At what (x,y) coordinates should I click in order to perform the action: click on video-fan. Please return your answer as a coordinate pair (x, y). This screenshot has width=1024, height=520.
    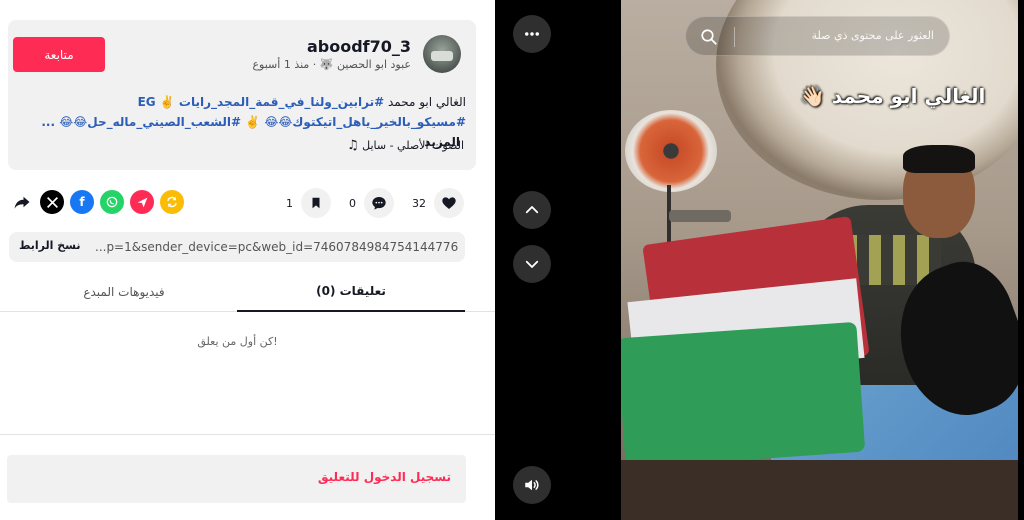
    Looking at the image, I should click on (671, 151).